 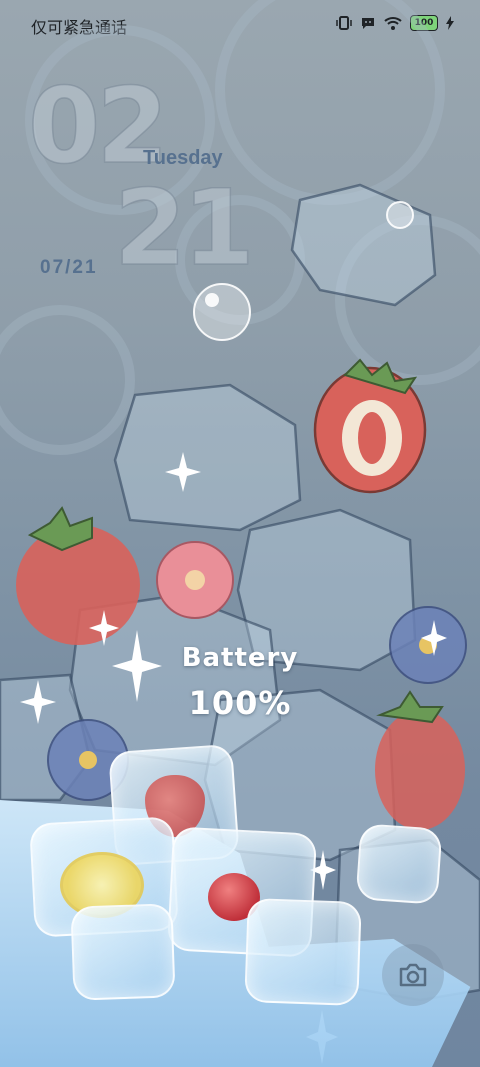 What do you see at coordinates (184, 228) in the screenshot?
I see `clock-minute: 21` at bounding box center [184, 228].